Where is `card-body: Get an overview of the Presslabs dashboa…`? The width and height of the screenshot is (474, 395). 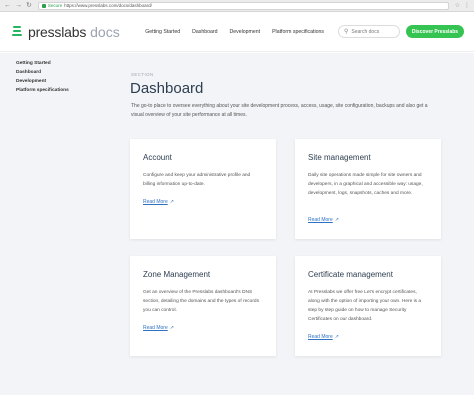 card-body: Get an overview of the Presslabs dashboa… is located at coordinates (201, 301).